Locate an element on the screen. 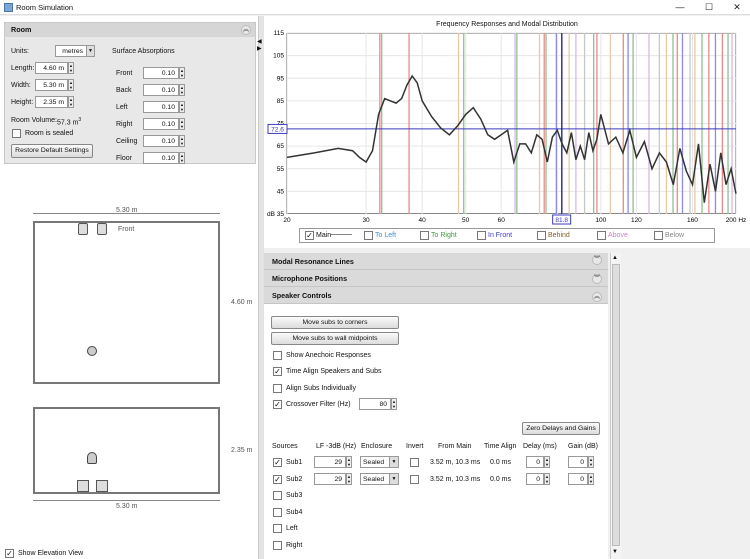  legend-checkbox-to-left is located at coordinates (368, 235).